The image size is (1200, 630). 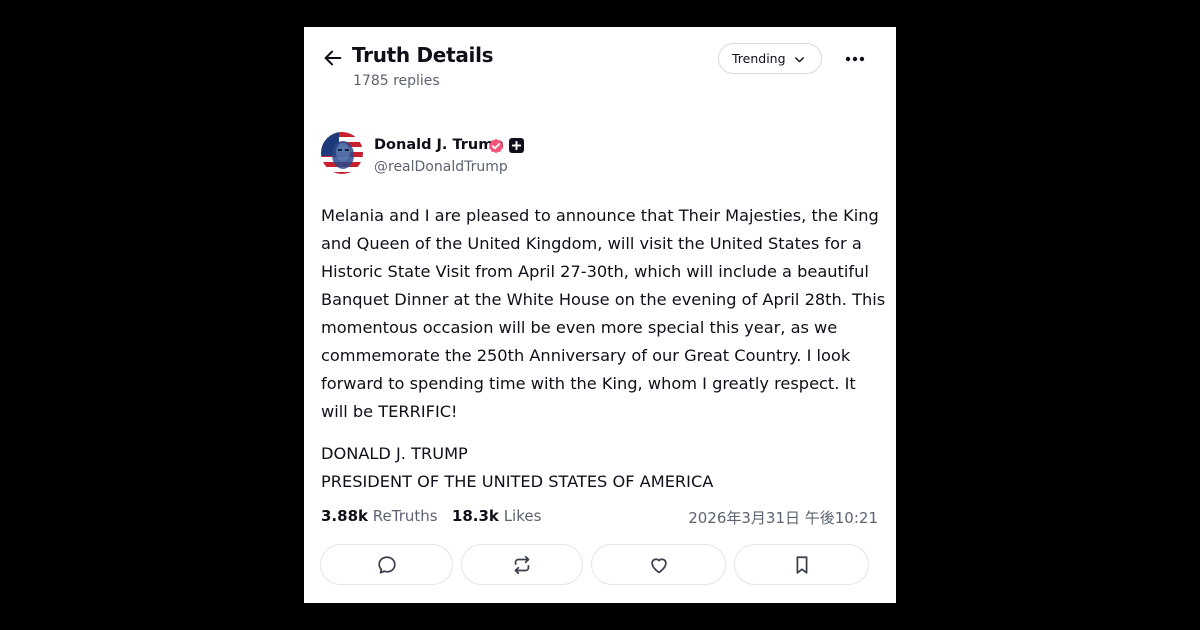 What do you see at coordinates (405, 516) in the screenshot?
I see `retruths-label: ReTruths` at bounding box center [405, 516].